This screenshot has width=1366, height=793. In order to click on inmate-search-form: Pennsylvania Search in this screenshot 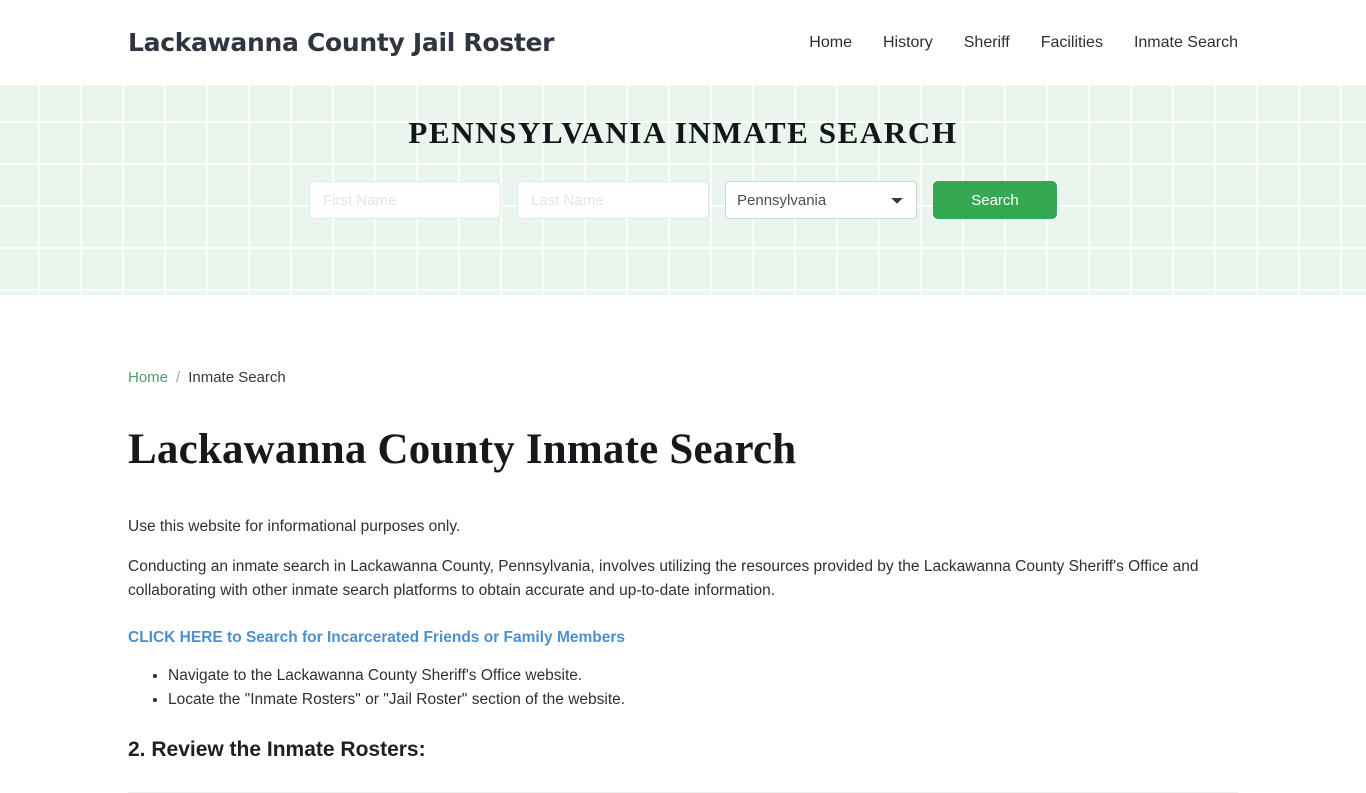, I will do `click(683, 200)`.